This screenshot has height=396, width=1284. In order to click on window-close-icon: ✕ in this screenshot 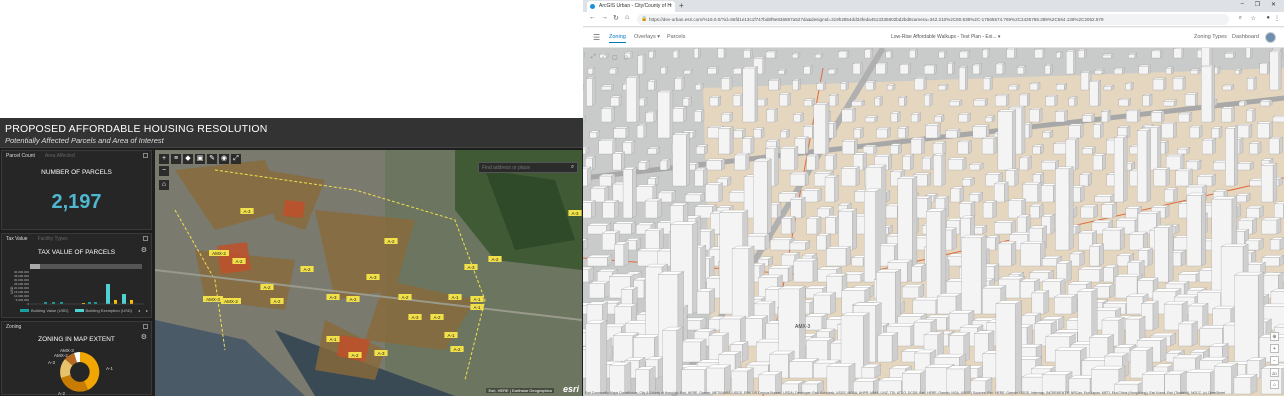, I will do `click(1273, 4)`.